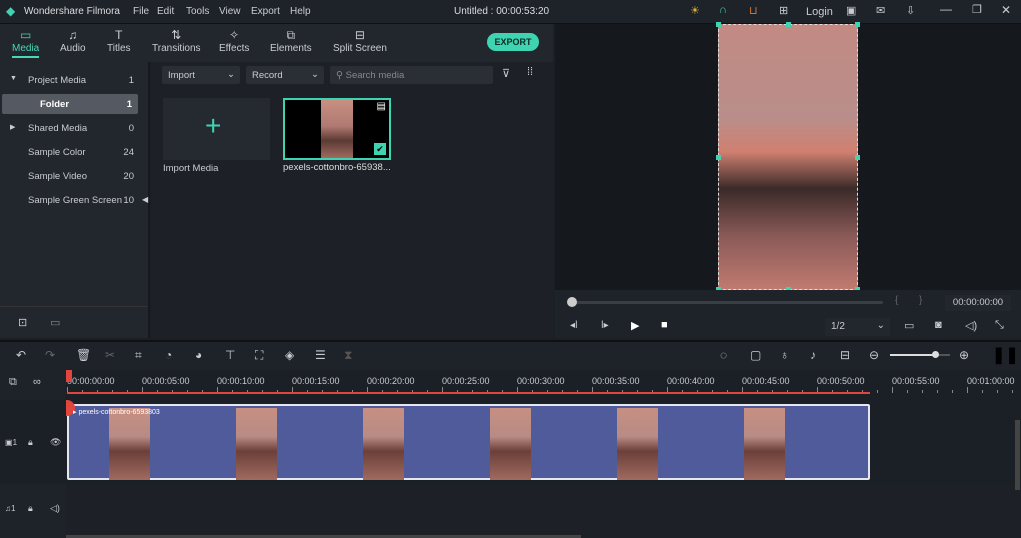 The width and height of the screenshot is (1021, 538). Describe the element at coordinates (230, 355) in the screenshot. I see `green-screen-icon: ⊤` at that location.